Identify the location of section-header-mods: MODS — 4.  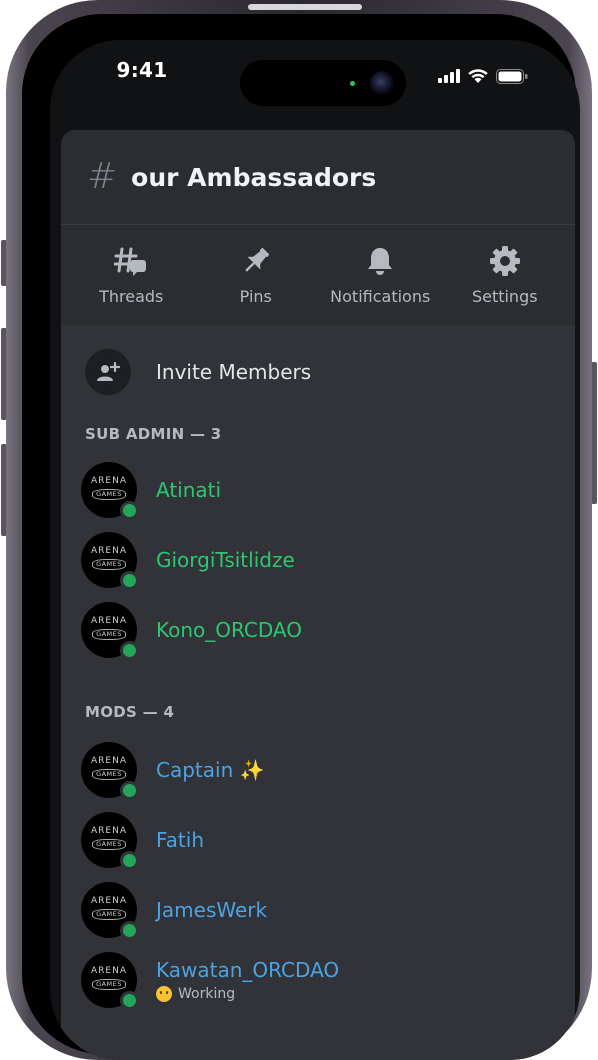
(130, 712).